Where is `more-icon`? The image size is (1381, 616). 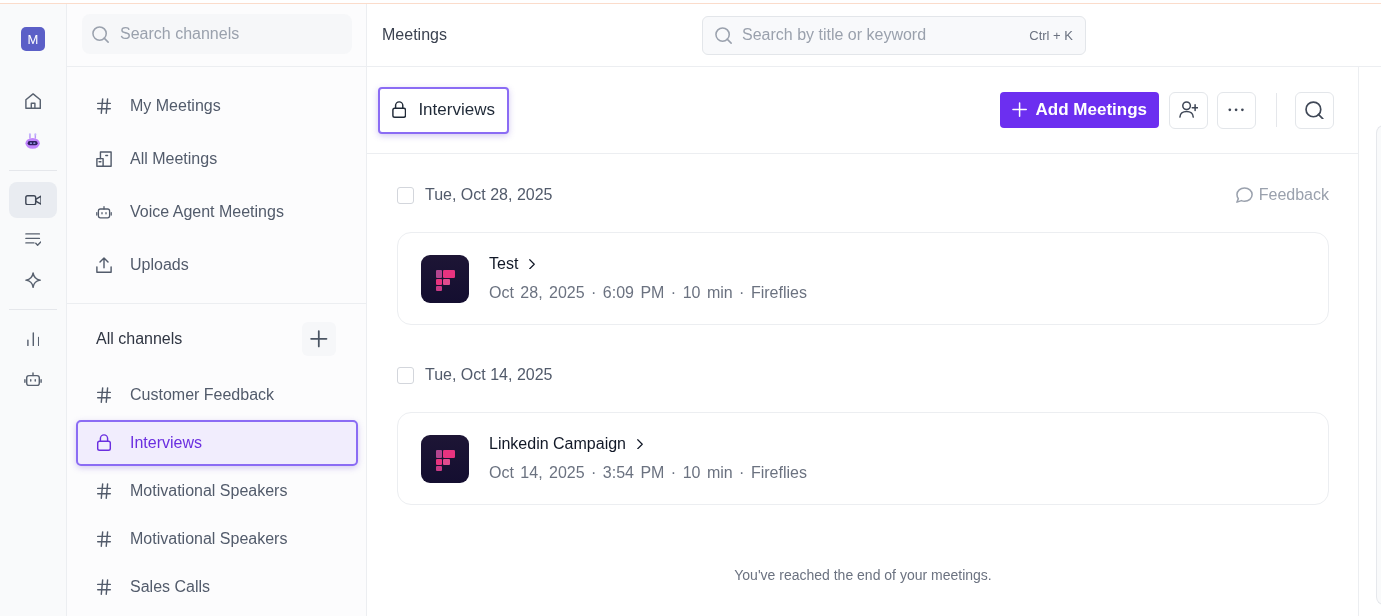 more-icon is located at coordinates (1236, 110).